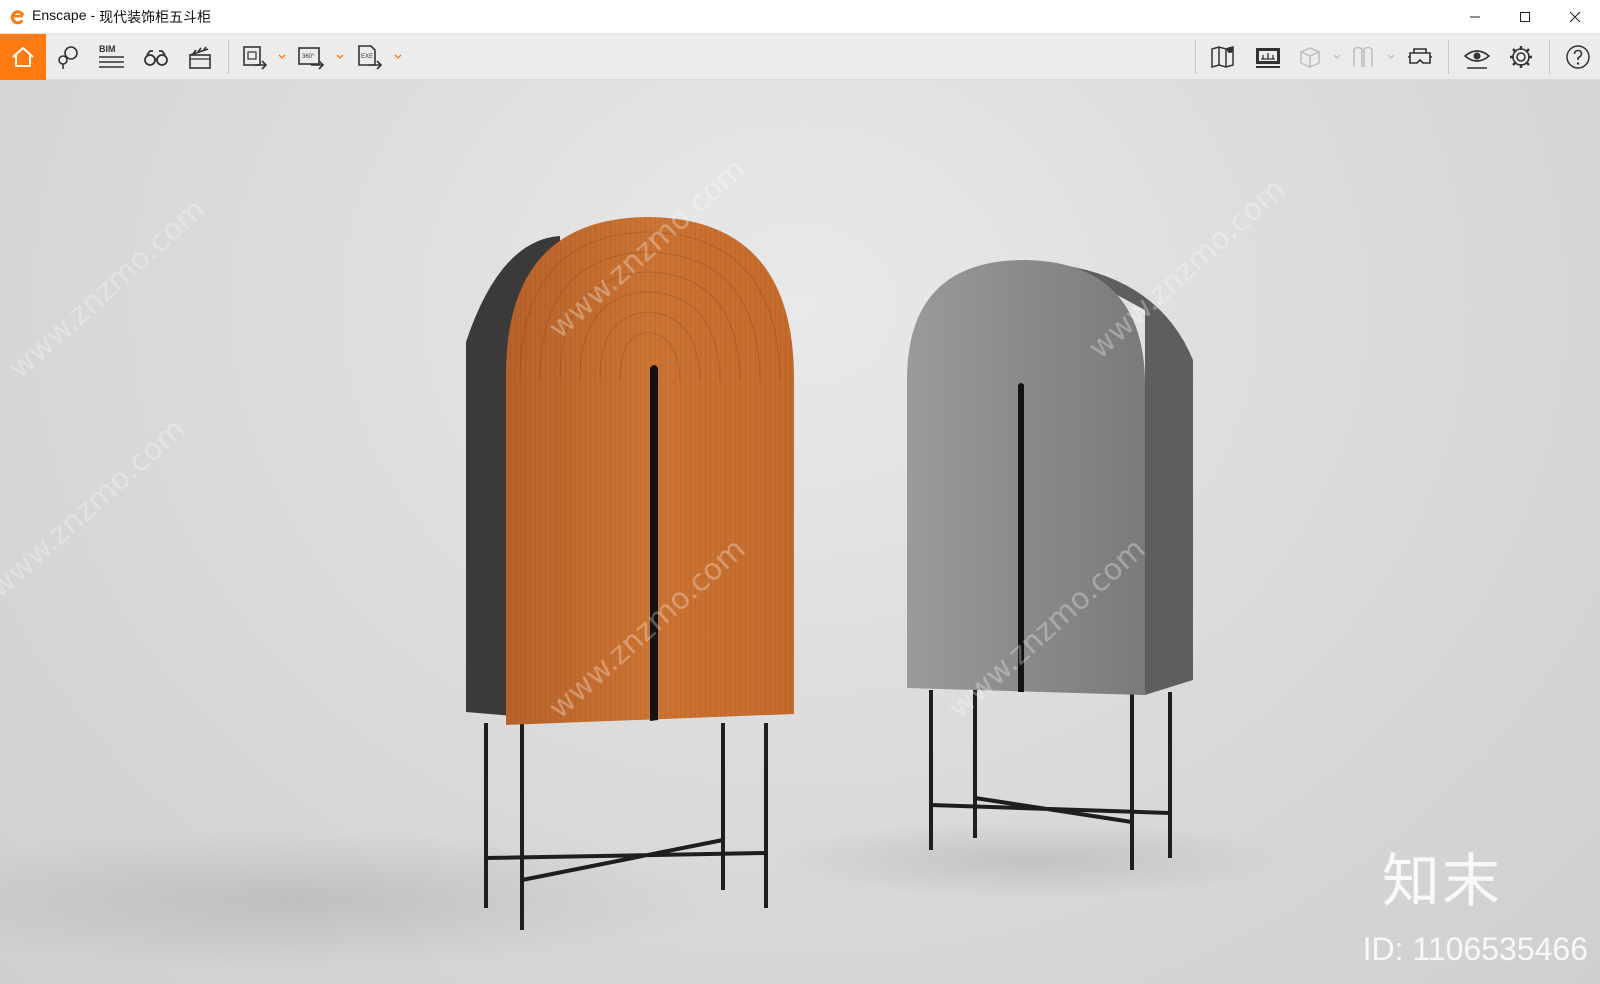 The height and width of the screenshot is (984, 1600). I want to click on asset-library-button, so click(68, 57).